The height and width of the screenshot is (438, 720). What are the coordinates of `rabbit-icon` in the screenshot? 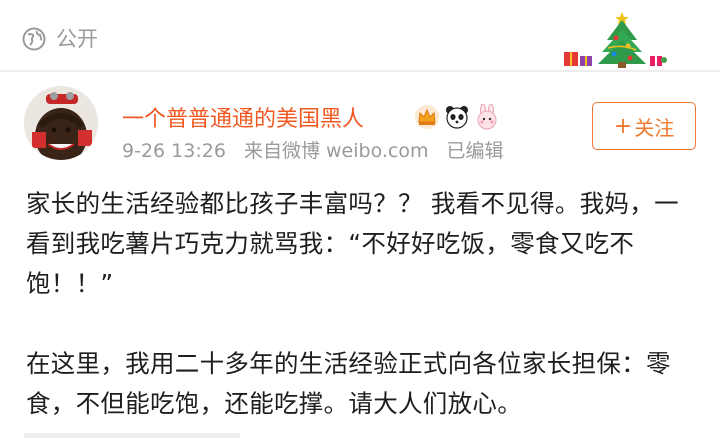 It's located at (487, 117).